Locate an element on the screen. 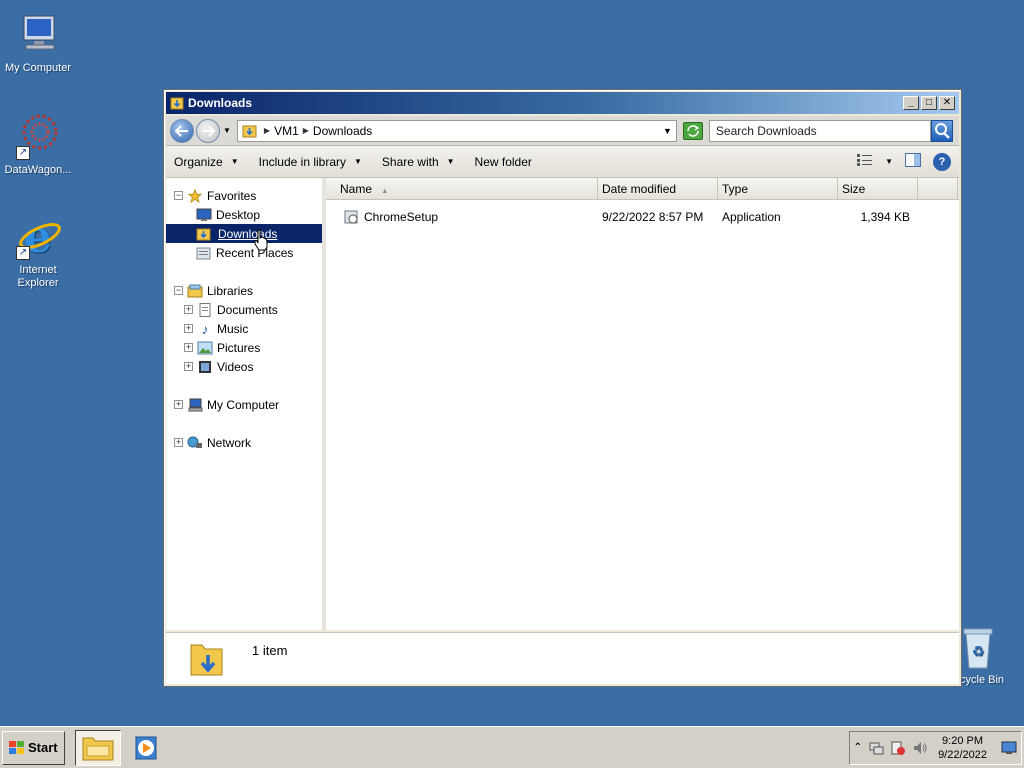  search-input: Search Downloads is located at coordinates (819, 130).